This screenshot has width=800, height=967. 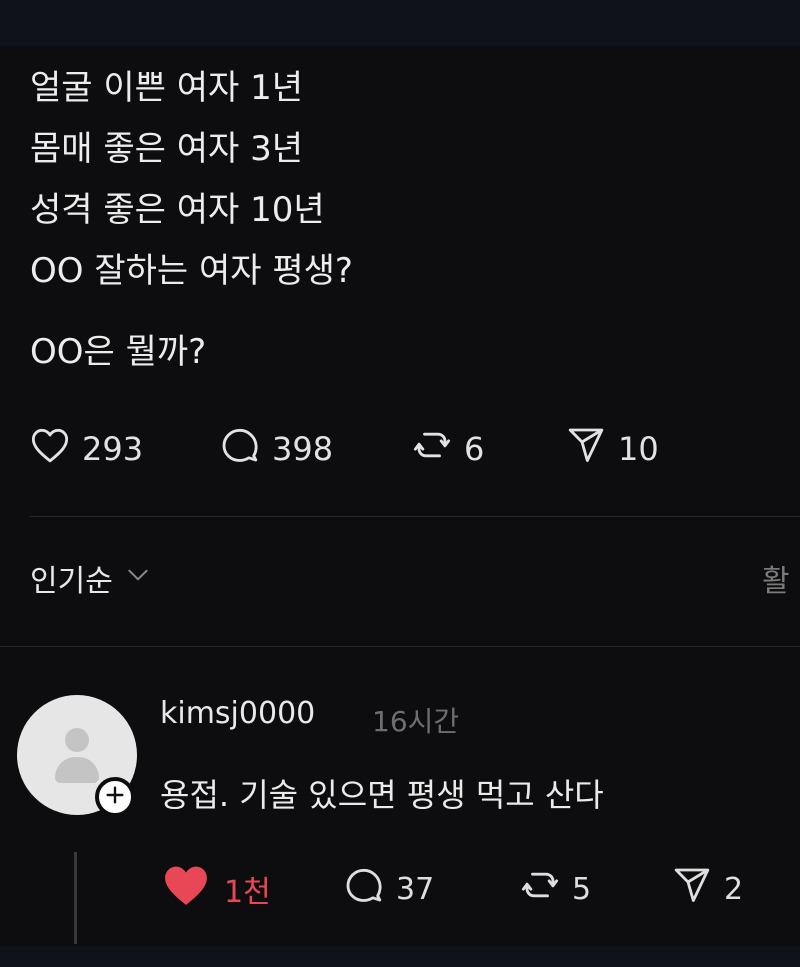 I want to click on comment-like-button: 1천, so click(x=215, y=889).